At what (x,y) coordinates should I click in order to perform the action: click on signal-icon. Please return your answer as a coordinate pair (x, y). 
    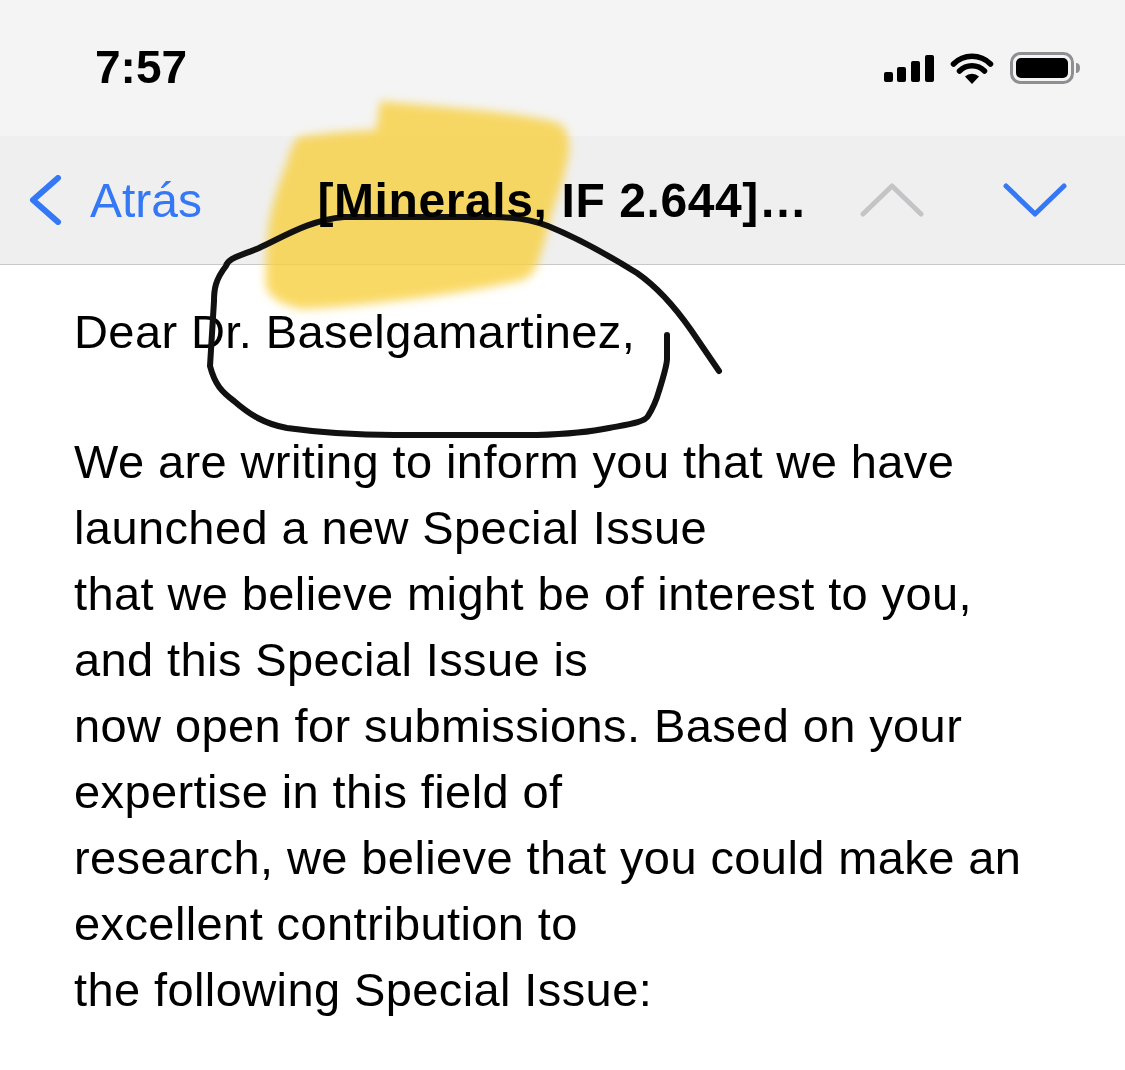
    Looking at the image, I should click on (909, 68).